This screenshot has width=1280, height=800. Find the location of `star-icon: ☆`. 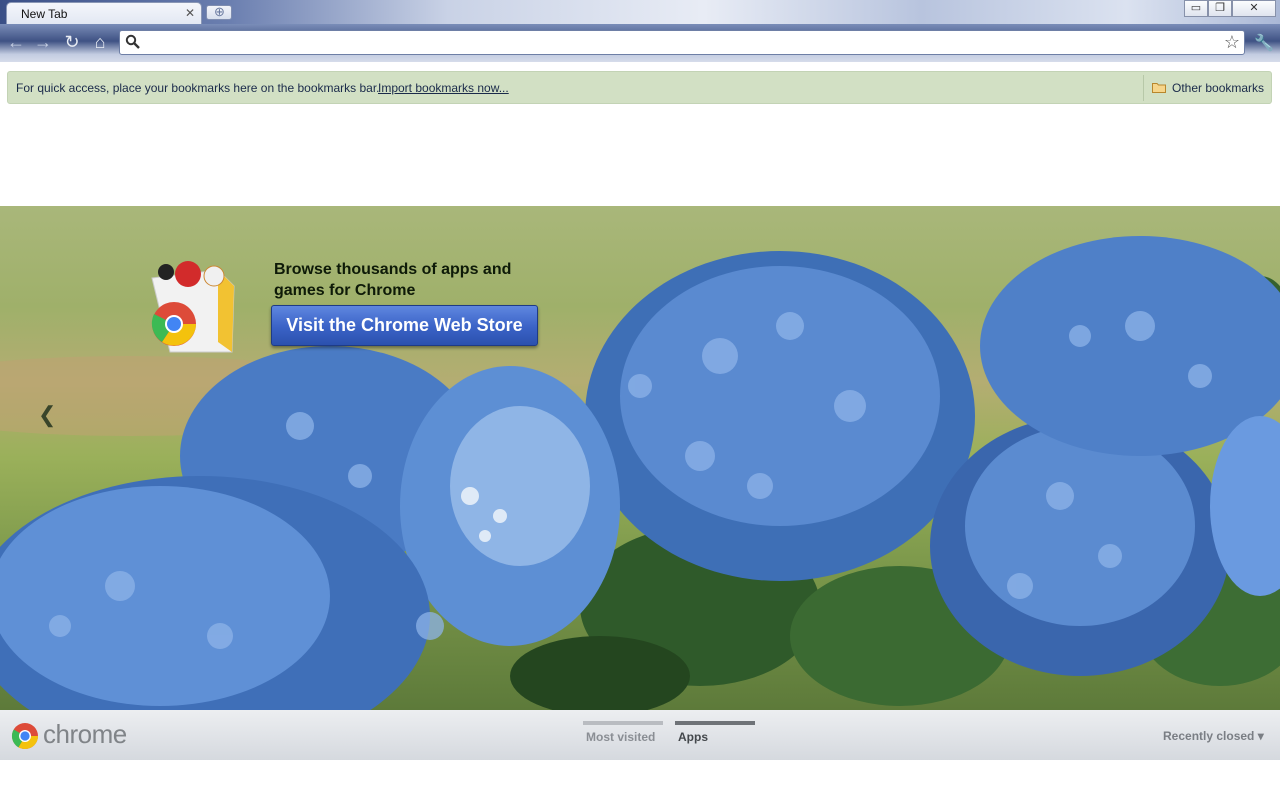

star-icon: ☆ is located at coordinates (1232, 42).